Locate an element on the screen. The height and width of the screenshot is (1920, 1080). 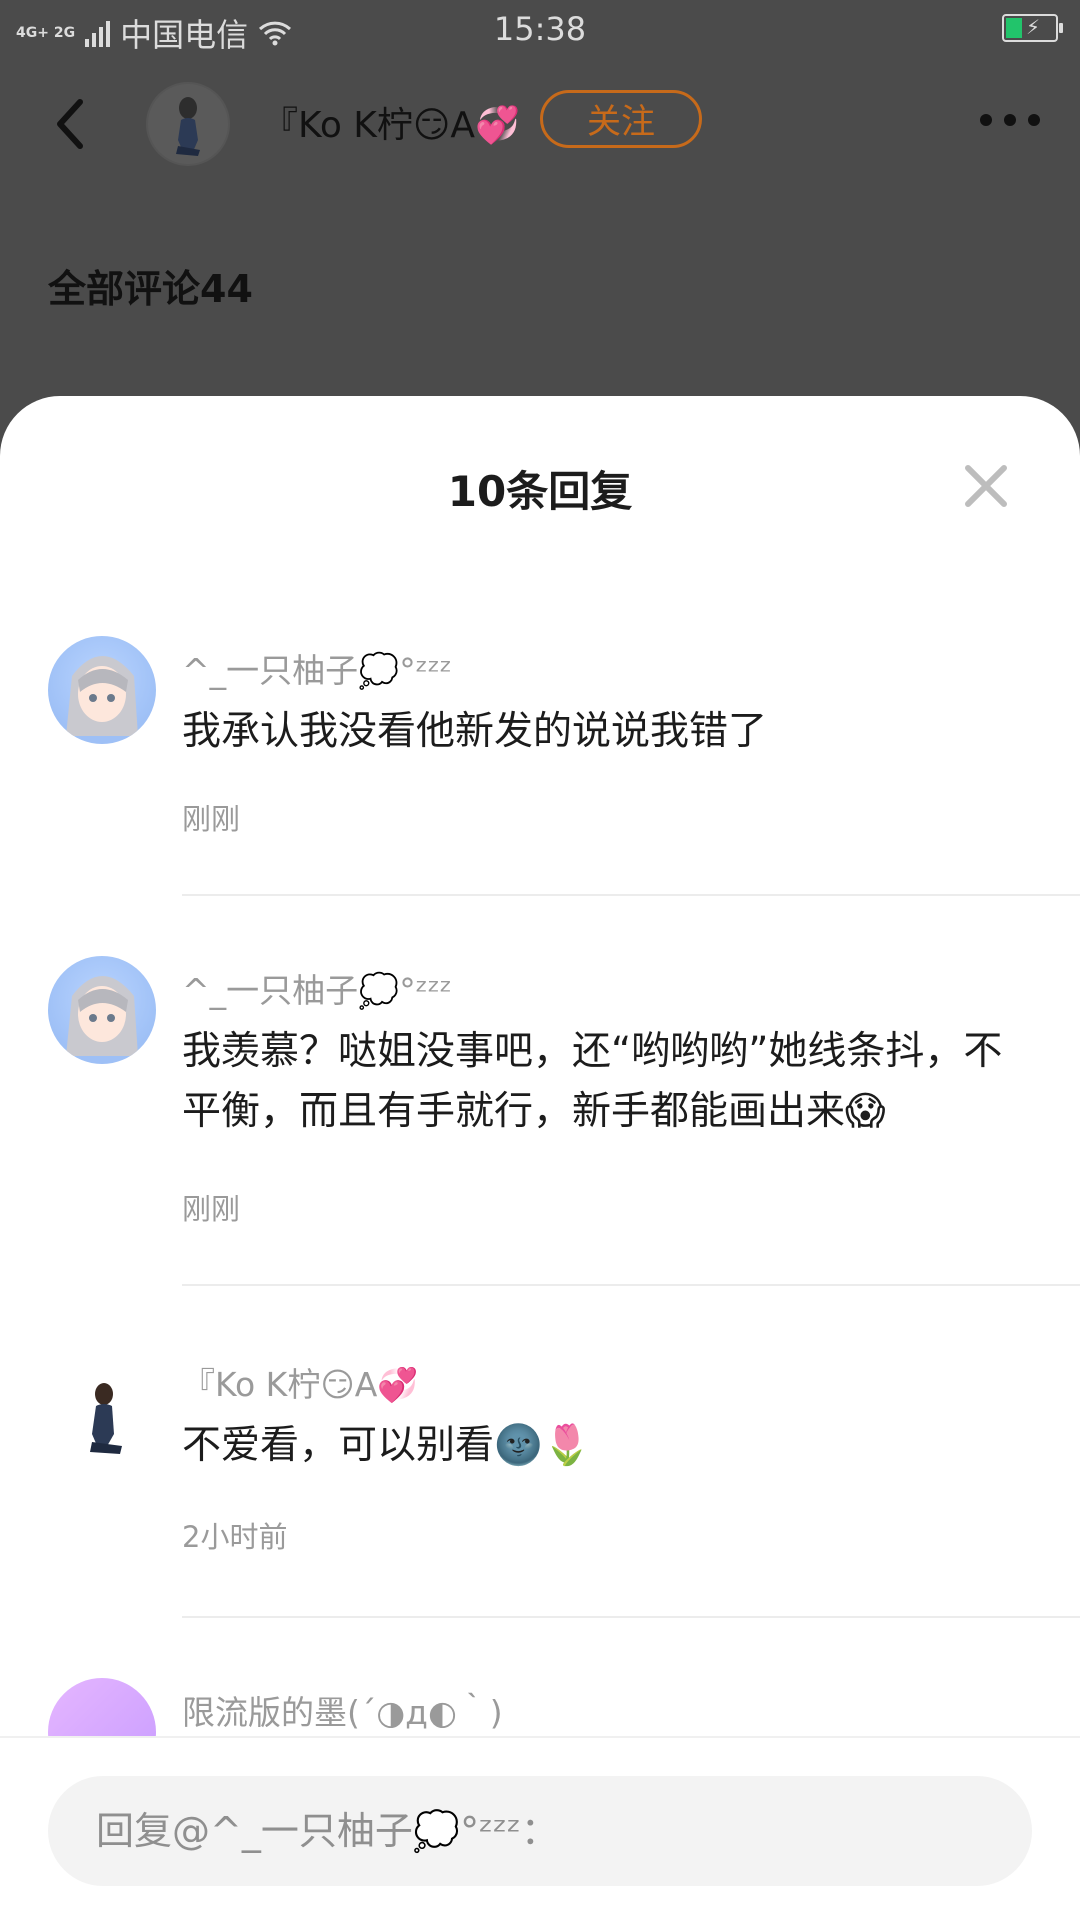
author-avatar is located at coordinates (188, 124).